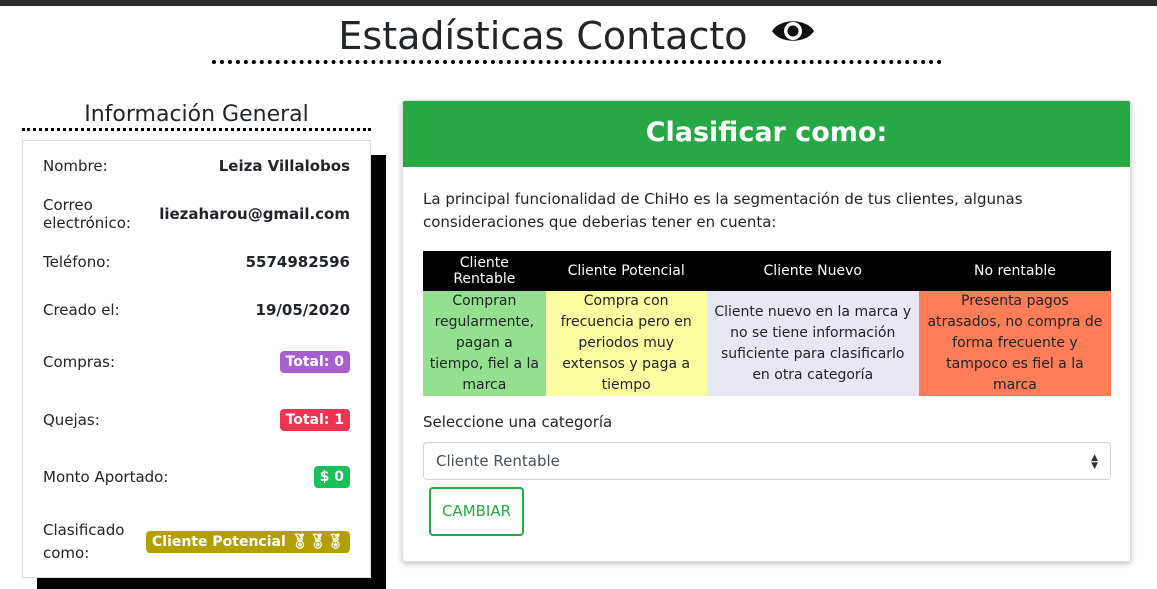 Image resolution: width=1157 pixels, height=589 pixels. What do you see at coordinates (196, 262) in the screenshot?
I see `row-telefono: Teléfono: 5574982596` at bounding box center [196, 262].